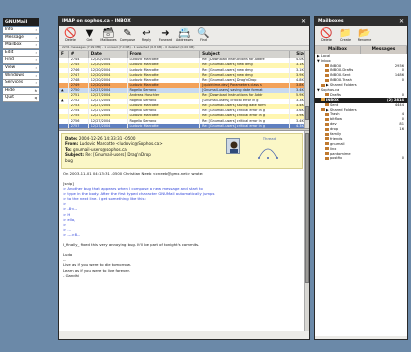 The width and height of the screenshot is (411, 352). Describe the element at coordinates (78, 54) in the screenshot. I see `col-number: #` at that location.